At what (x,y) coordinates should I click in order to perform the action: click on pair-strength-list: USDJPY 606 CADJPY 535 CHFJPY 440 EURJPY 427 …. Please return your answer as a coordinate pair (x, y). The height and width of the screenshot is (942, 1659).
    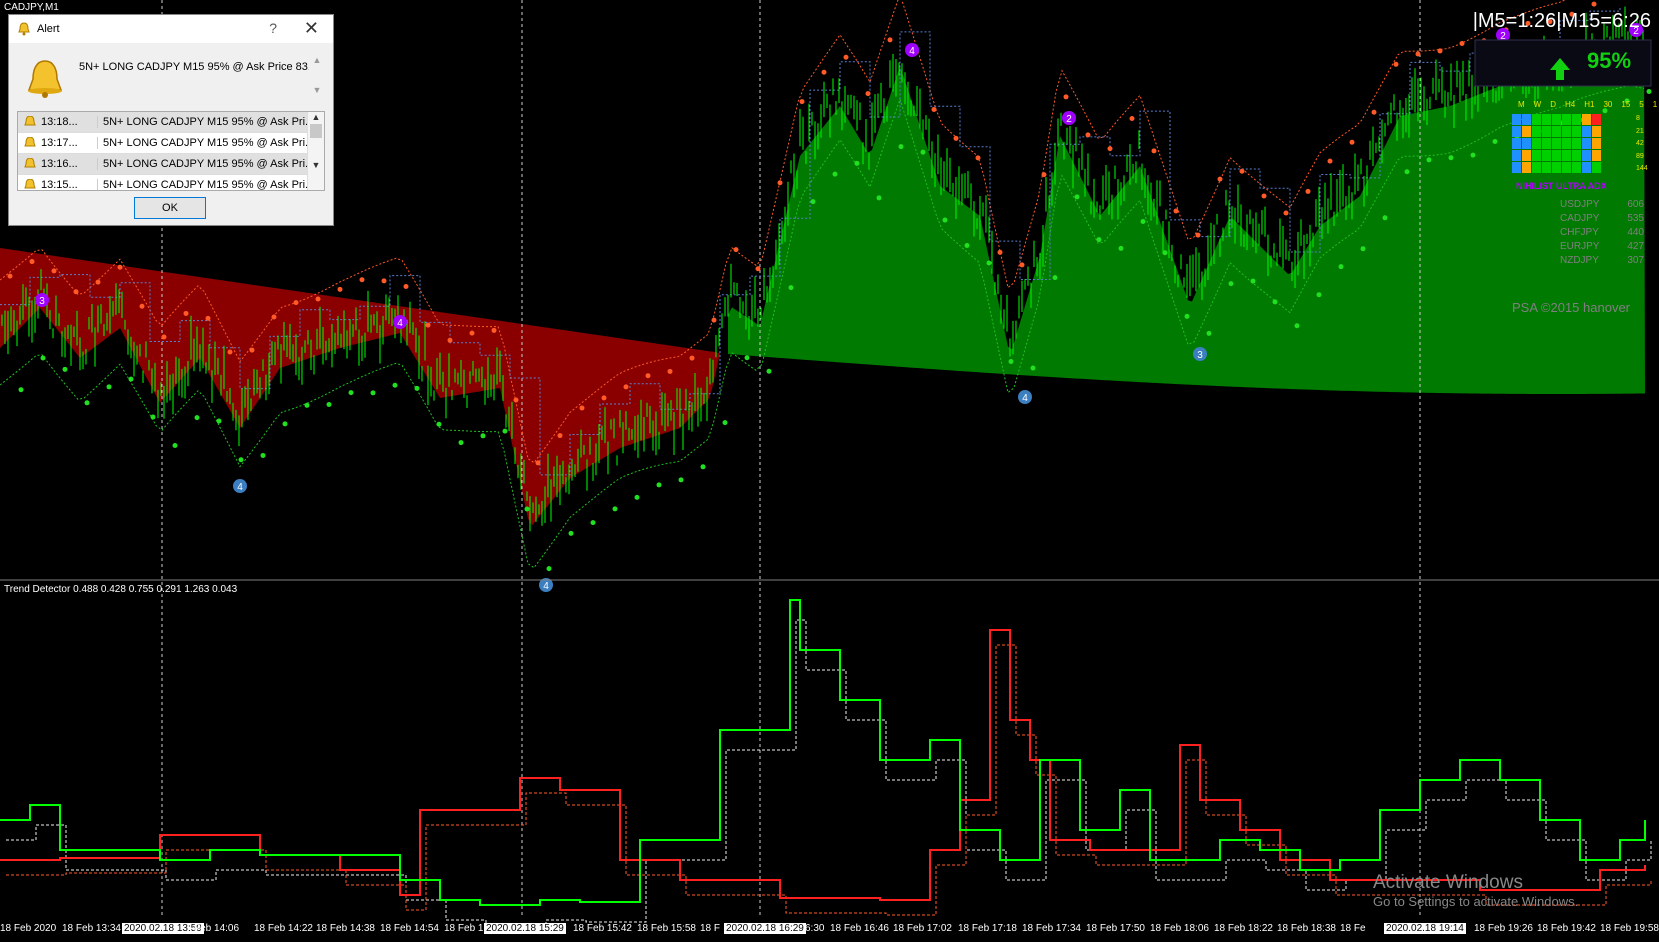
    Looking at the image, I should click on (1602, 233).